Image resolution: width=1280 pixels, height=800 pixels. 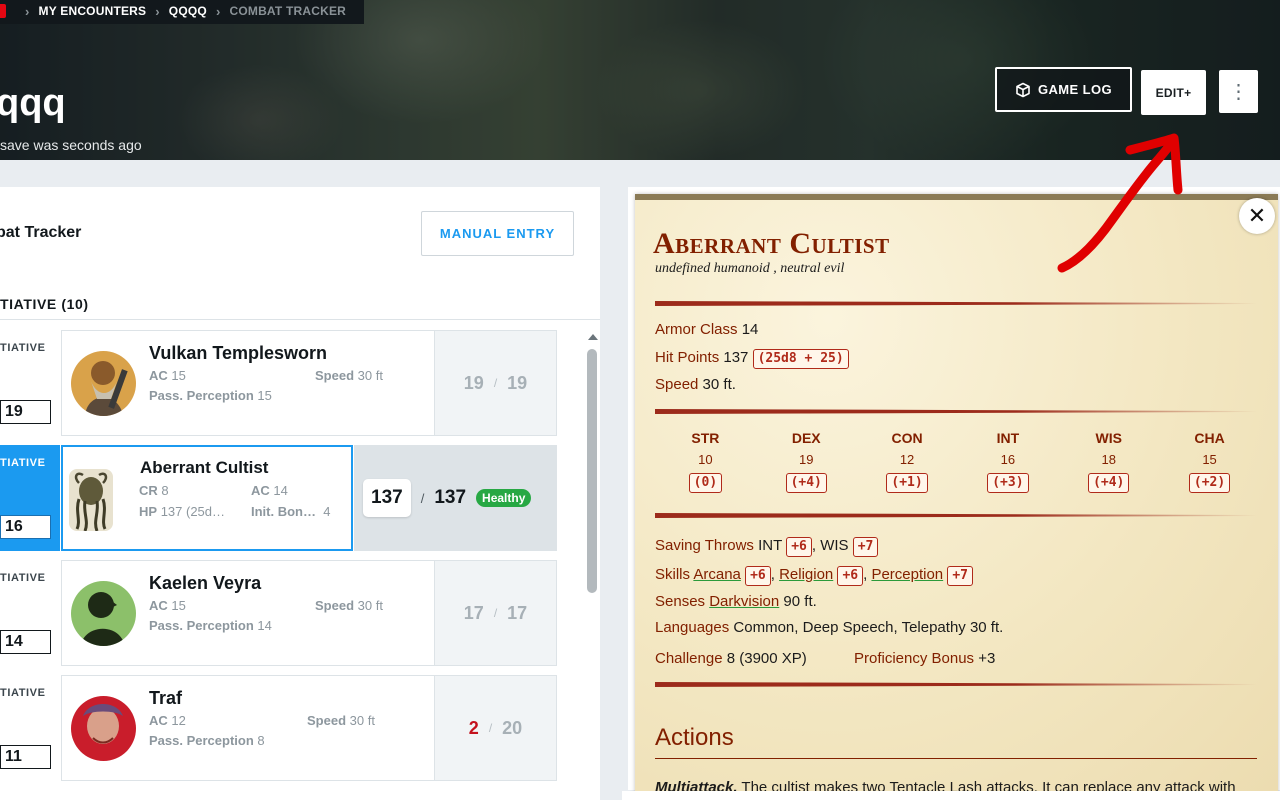 What do you see at coordinates (473, 727) in the screenshot?
I see `hp-current: 2` at bounding box center [473, 727].